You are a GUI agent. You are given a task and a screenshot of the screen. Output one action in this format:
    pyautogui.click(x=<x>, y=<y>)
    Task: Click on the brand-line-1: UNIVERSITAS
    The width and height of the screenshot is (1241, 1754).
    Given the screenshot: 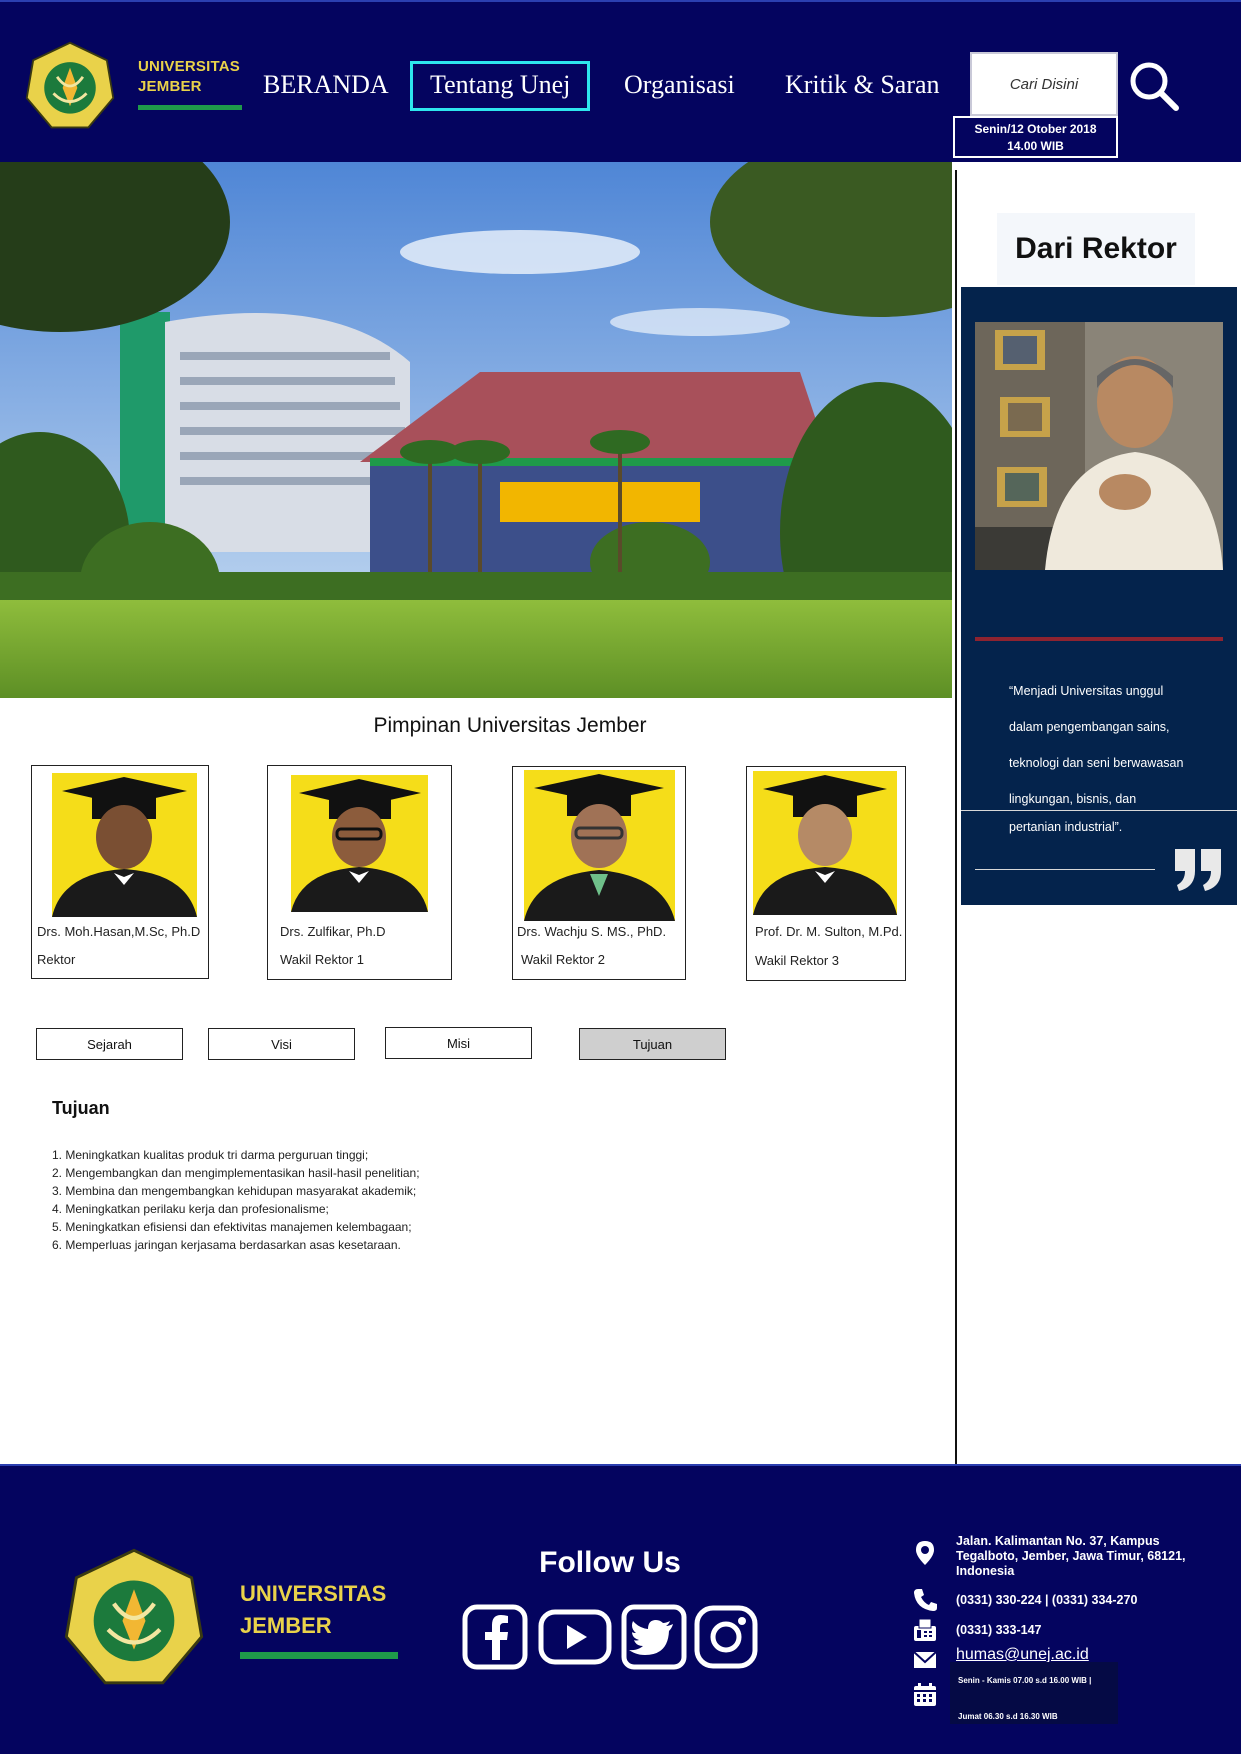 What is the action you would take?
    pyautogui.click(x=189, y=66)
    